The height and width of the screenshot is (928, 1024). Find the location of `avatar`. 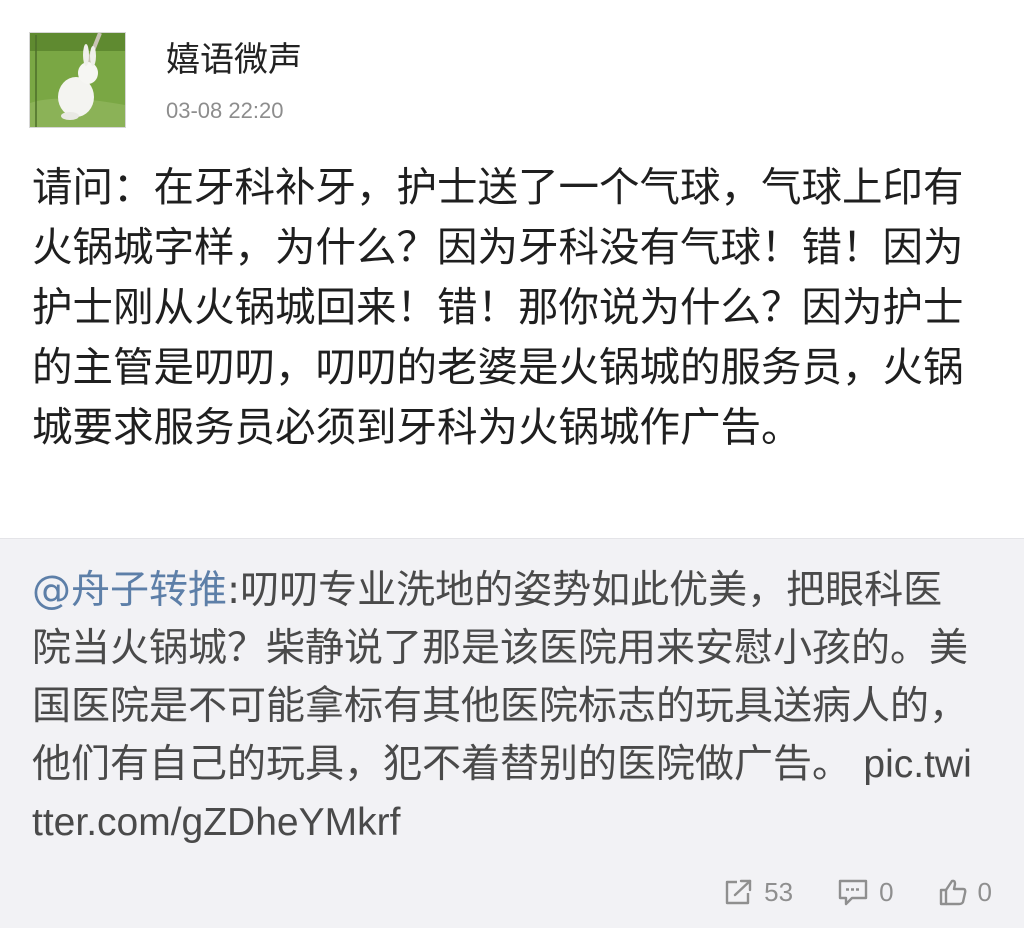

avatar is located at coordinates (77, 80).